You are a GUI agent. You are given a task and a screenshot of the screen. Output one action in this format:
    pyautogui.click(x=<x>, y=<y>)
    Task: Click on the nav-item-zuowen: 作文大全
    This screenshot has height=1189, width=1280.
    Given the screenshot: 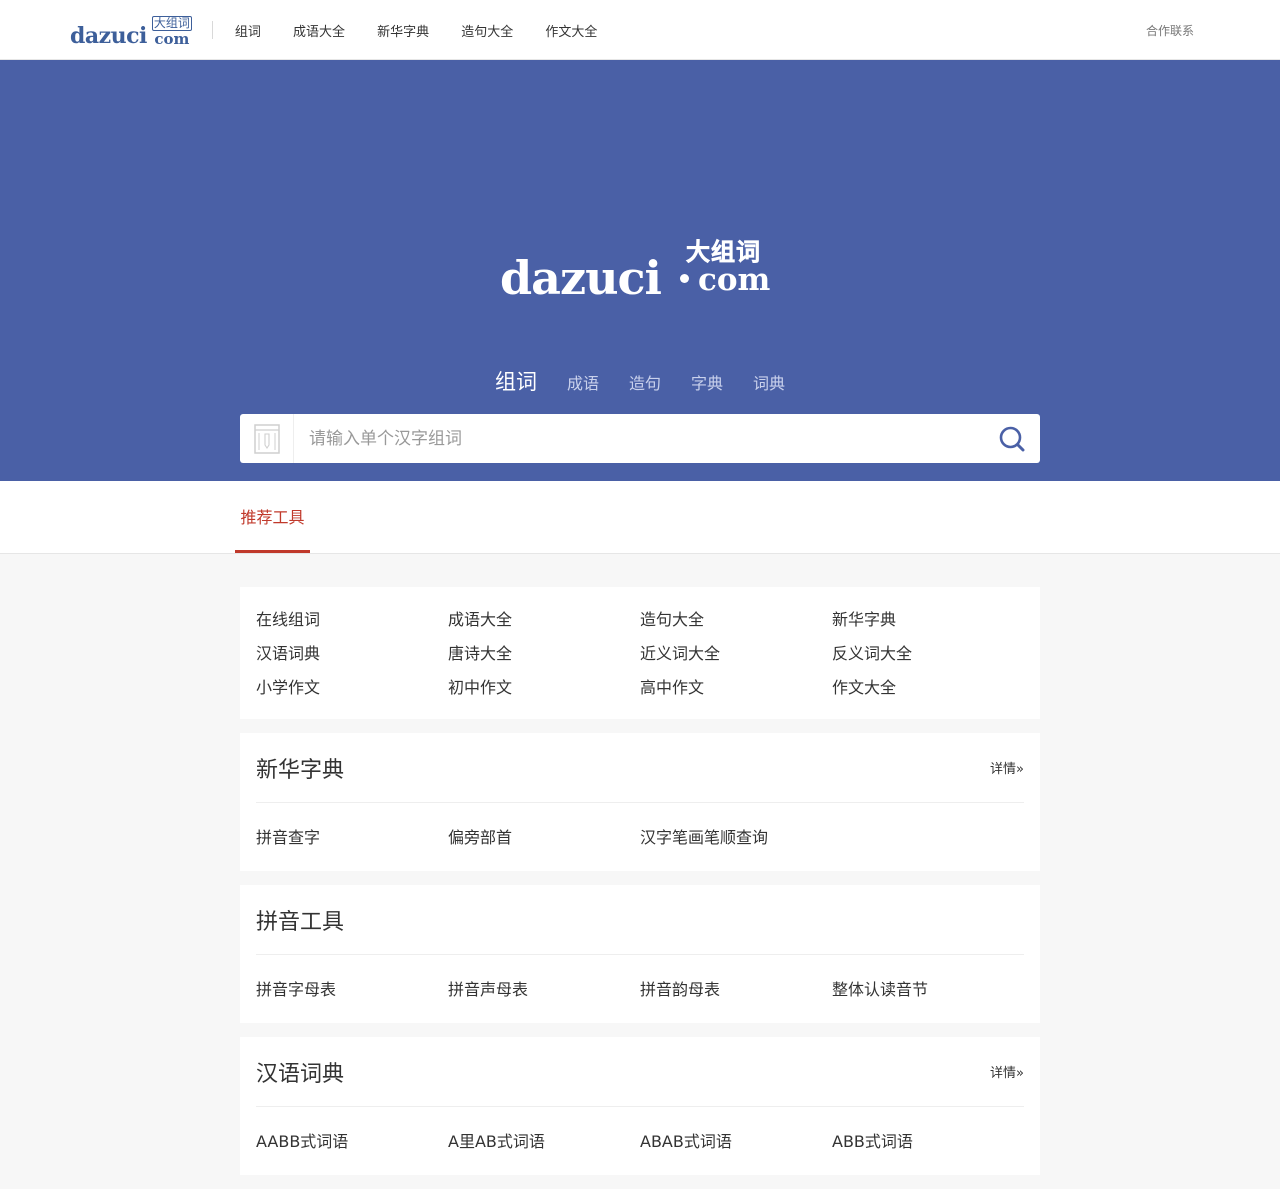 What is the action you would take?
    pyautogui.click(x=571, y=32)
    